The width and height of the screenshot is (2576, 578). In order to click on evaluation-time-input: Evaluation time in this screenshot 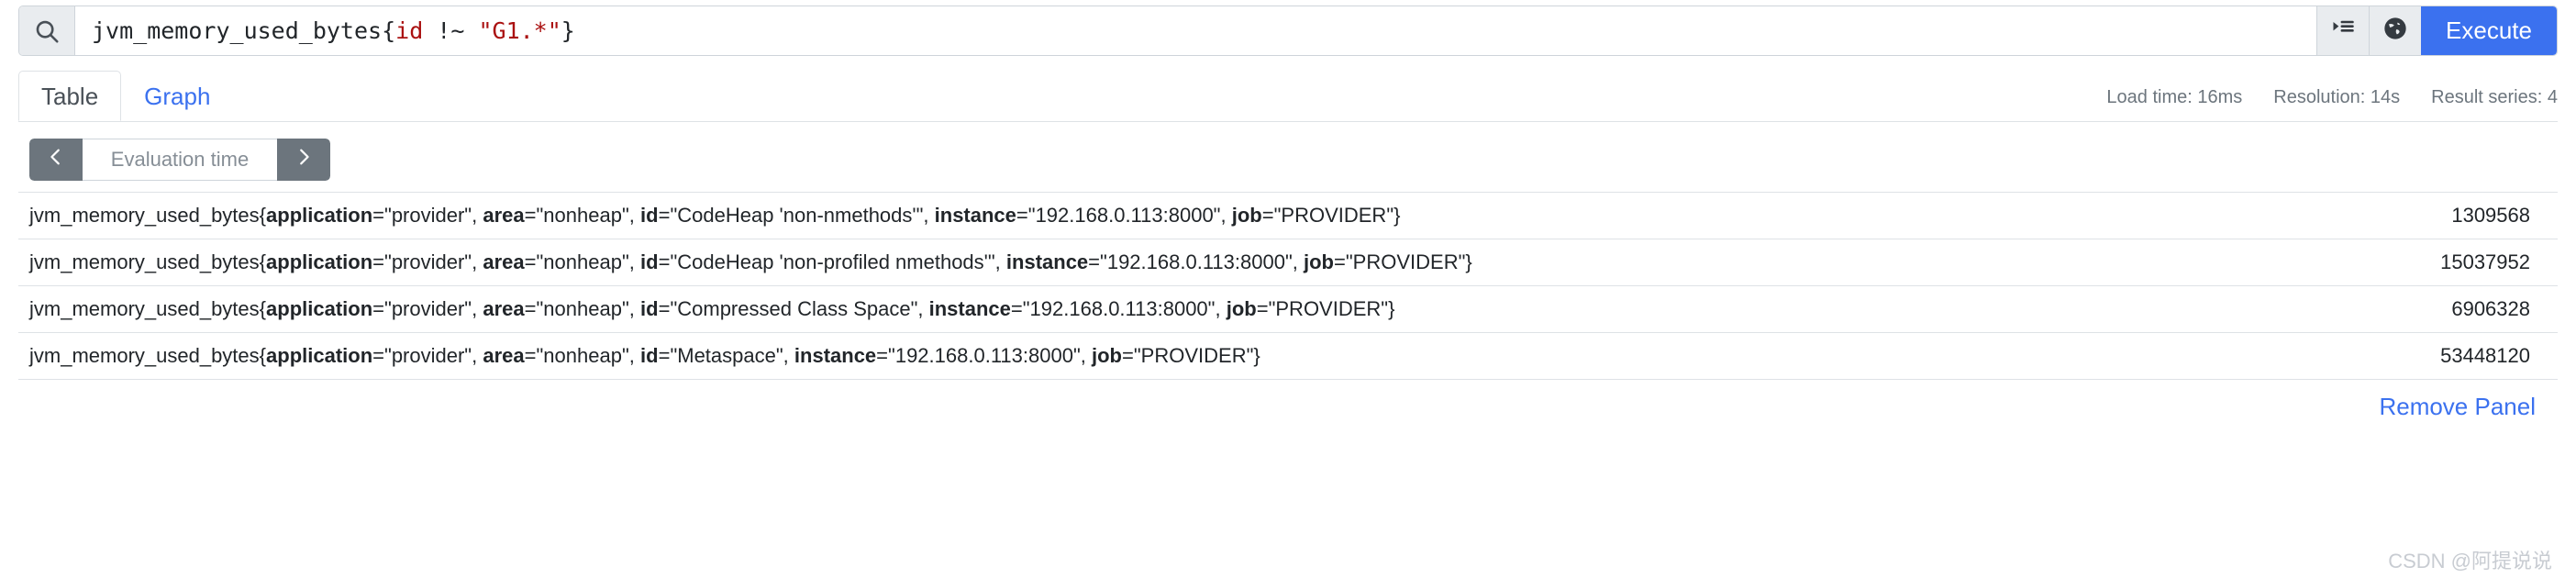, I will do `click(180, 160)`.